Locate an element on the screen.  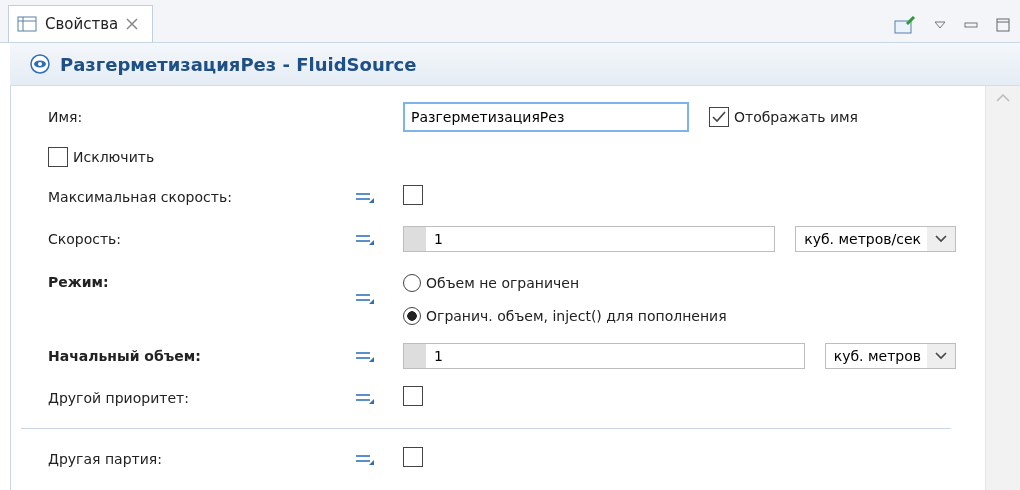
scrollbar is located at coordinates (1002, 288).